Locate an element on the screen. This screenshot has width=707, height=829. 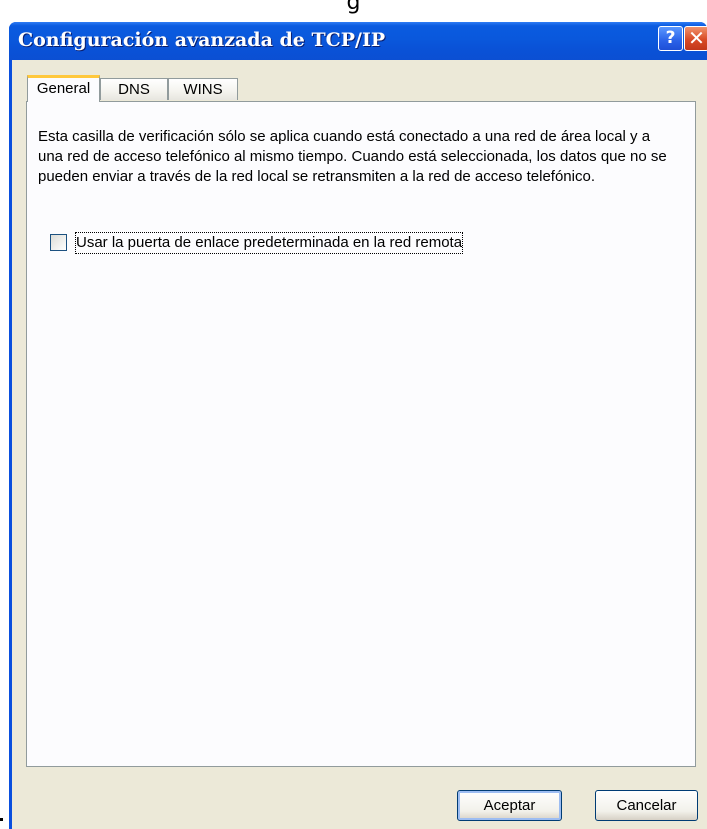
help-button: ? is located at coordinates (670, 38).